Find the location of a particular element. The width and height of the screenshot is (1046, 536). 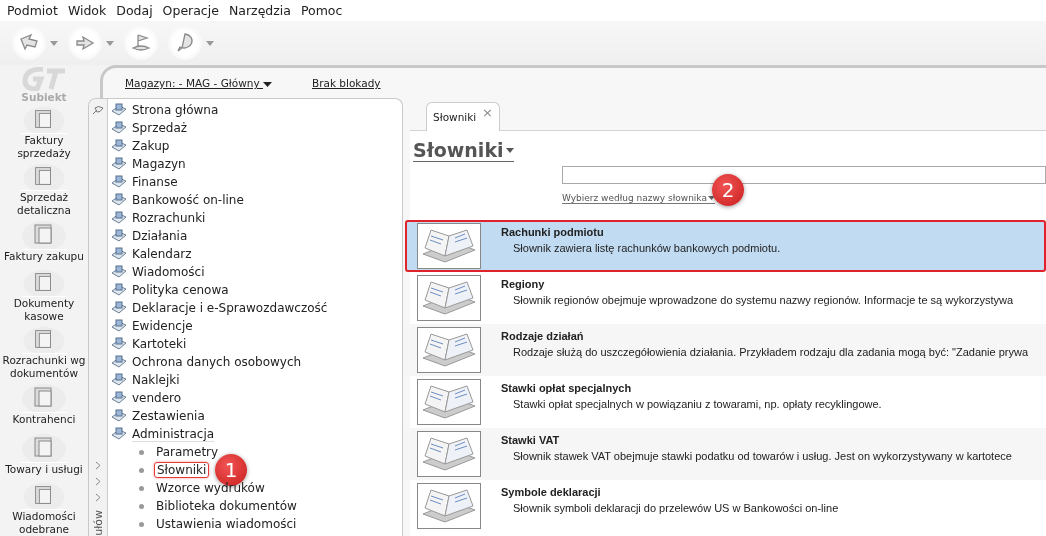

tree-item: Strona główna is located at coordinates (256, 110).